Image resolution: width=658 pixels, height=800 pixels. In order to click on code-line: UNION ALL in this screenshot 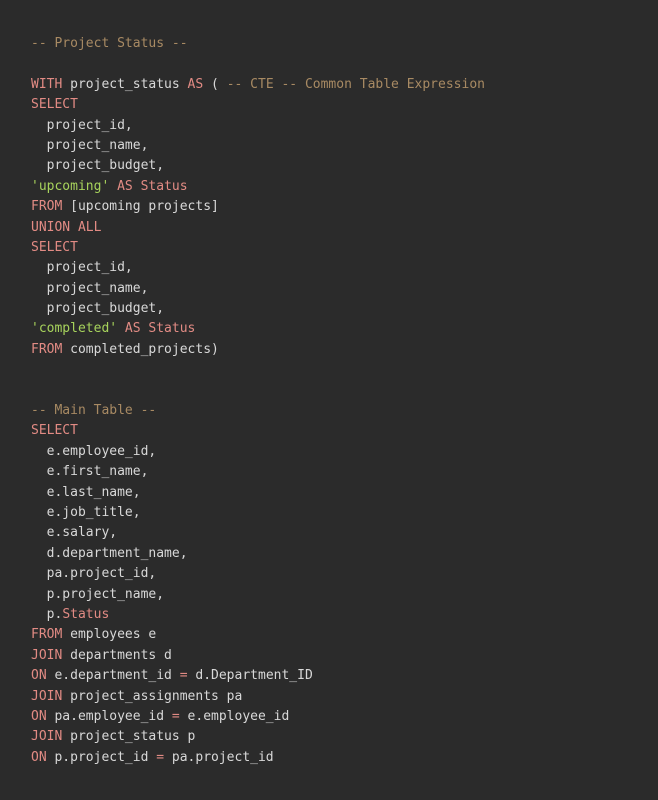, I will do `click(344, 228)`.